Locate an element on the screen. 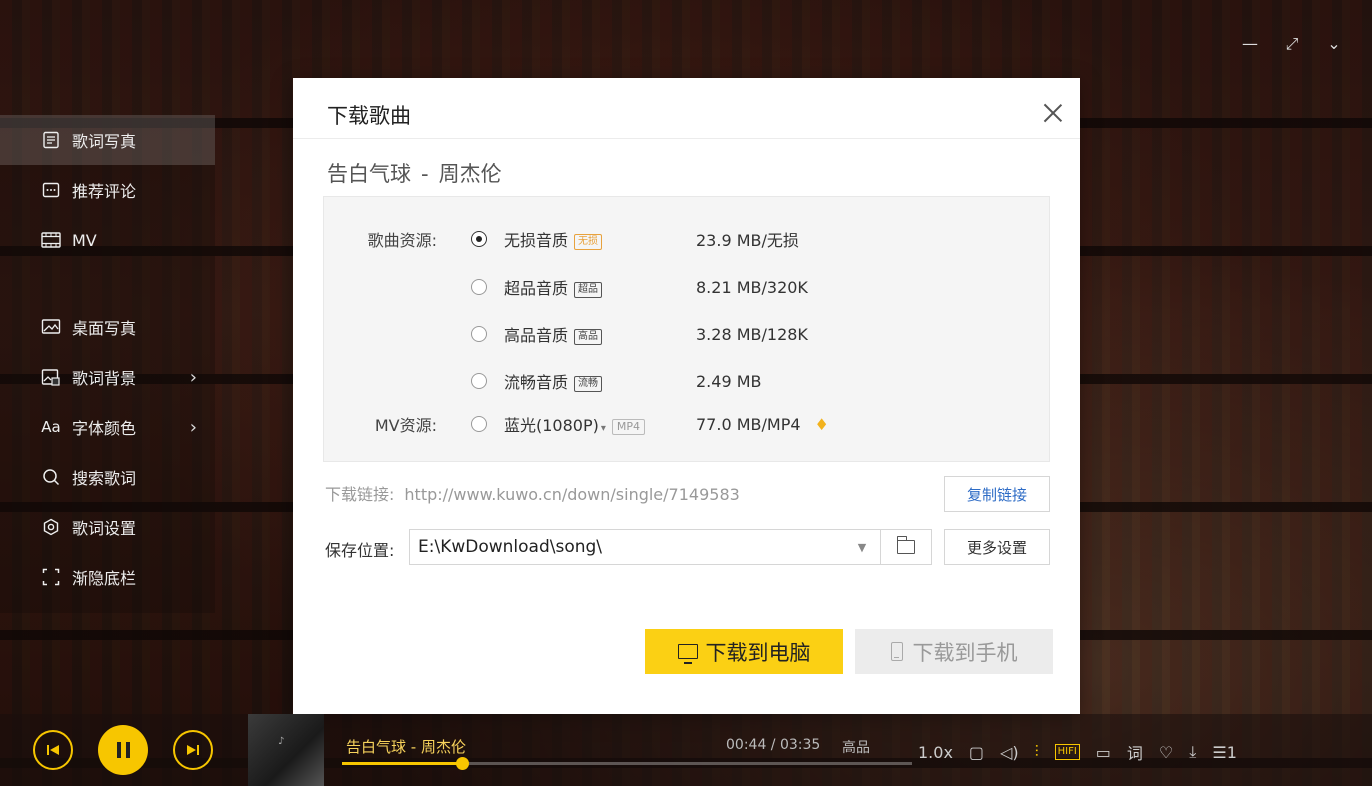 This screenshot has width=1372, height=786. volume-icon: ◁) is located at coordinates (1009, 752).